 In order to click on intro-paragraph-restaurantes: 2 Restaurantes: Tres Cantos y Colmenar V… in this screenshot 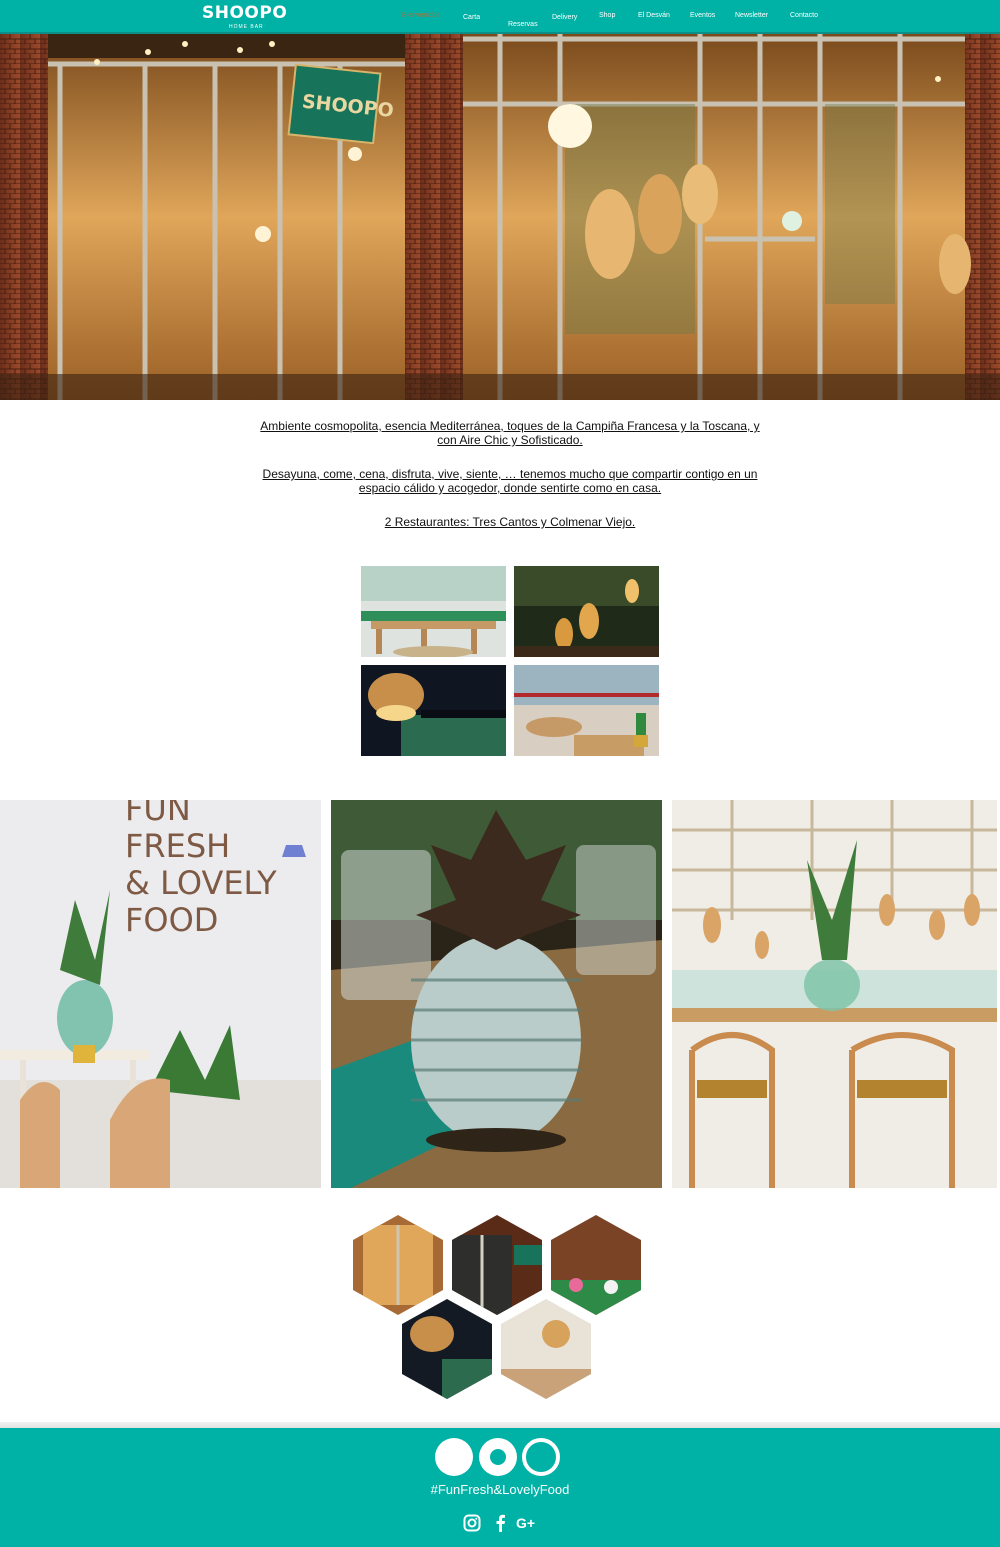, I will do `click(510, 522)`.